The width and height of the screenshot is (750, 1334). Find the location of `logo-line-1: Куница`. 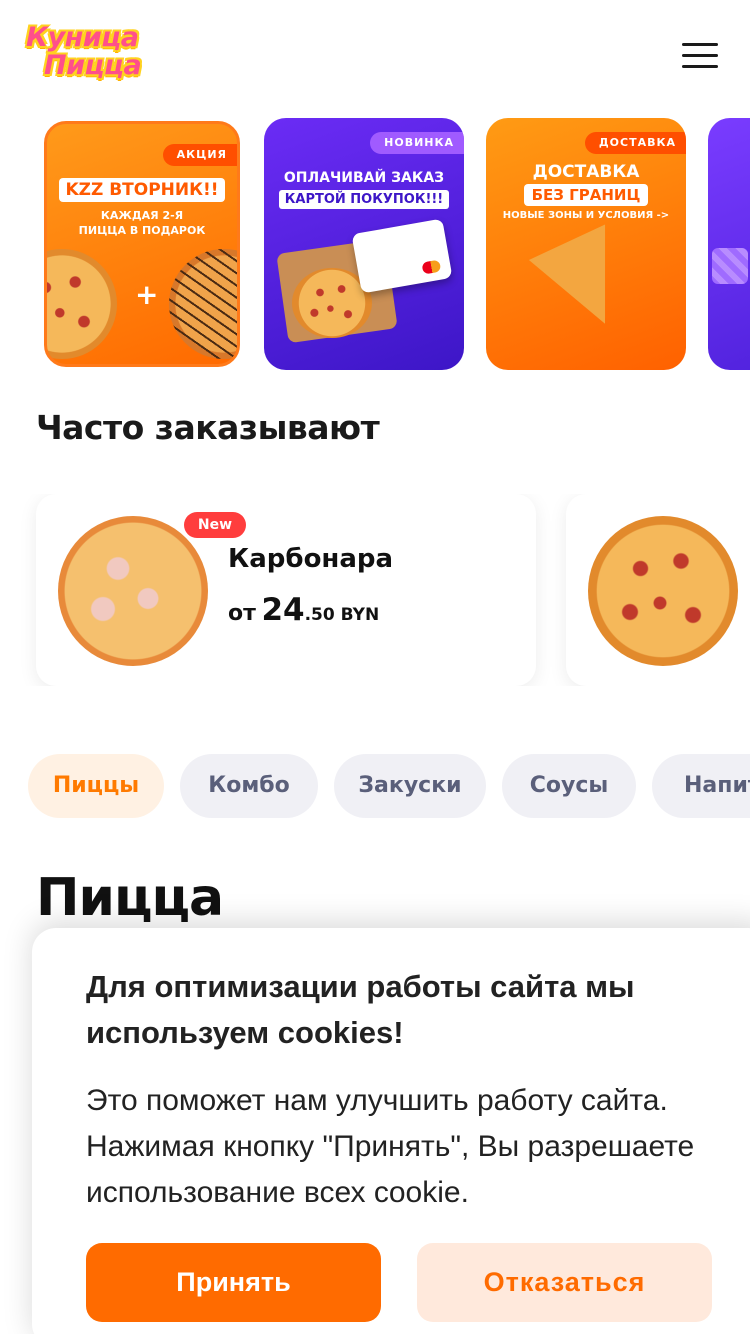

logo-line-1: Куница is located at coordinates (82, 37).